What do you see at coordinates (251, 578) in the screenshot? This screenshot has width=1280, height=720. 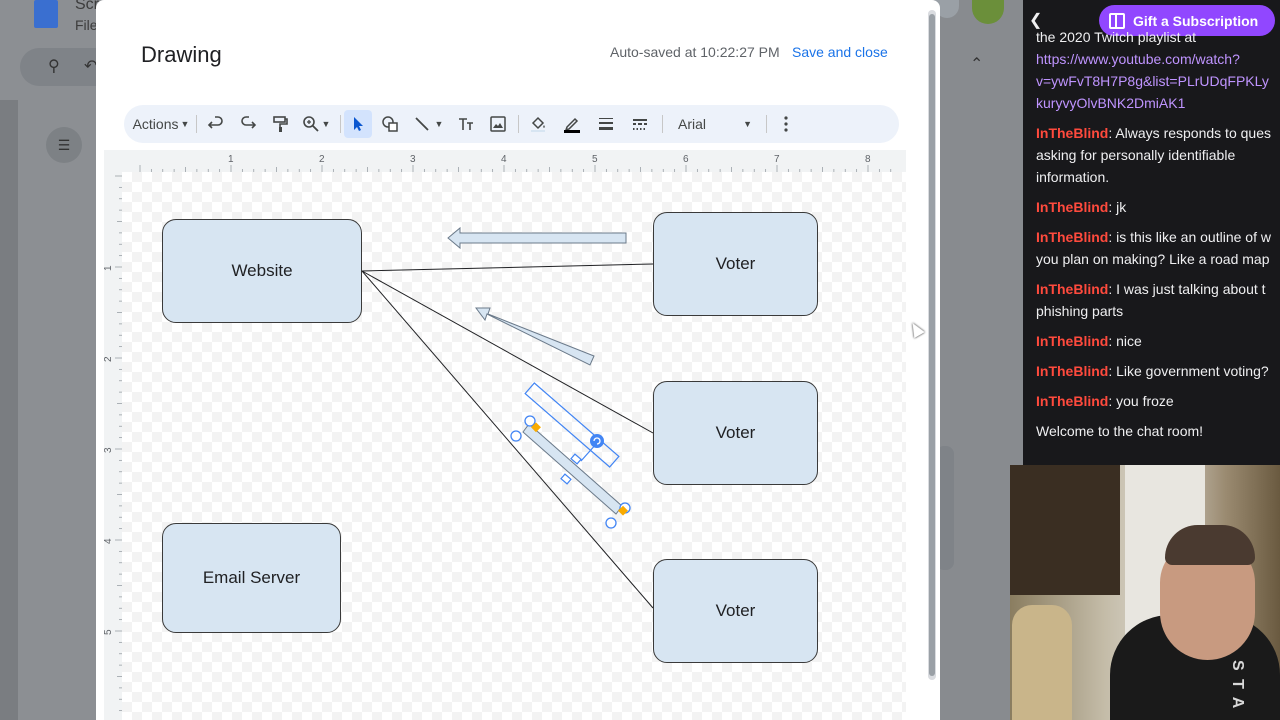 I see `shape-email-server: Email Server` at bounding box center [251, 578].